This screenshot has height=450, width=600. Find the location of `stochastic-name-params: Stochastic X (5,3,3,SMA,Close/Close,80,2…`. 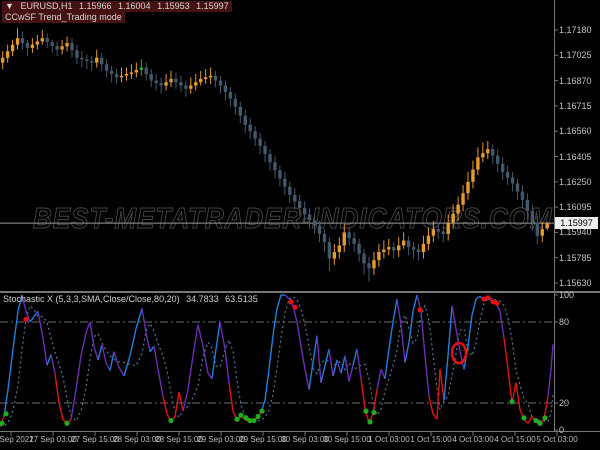

stochastic-name-params: Stochastic X (5,3,3,SMA,Close/Close,80,2… is located at coordinates (91, 299).